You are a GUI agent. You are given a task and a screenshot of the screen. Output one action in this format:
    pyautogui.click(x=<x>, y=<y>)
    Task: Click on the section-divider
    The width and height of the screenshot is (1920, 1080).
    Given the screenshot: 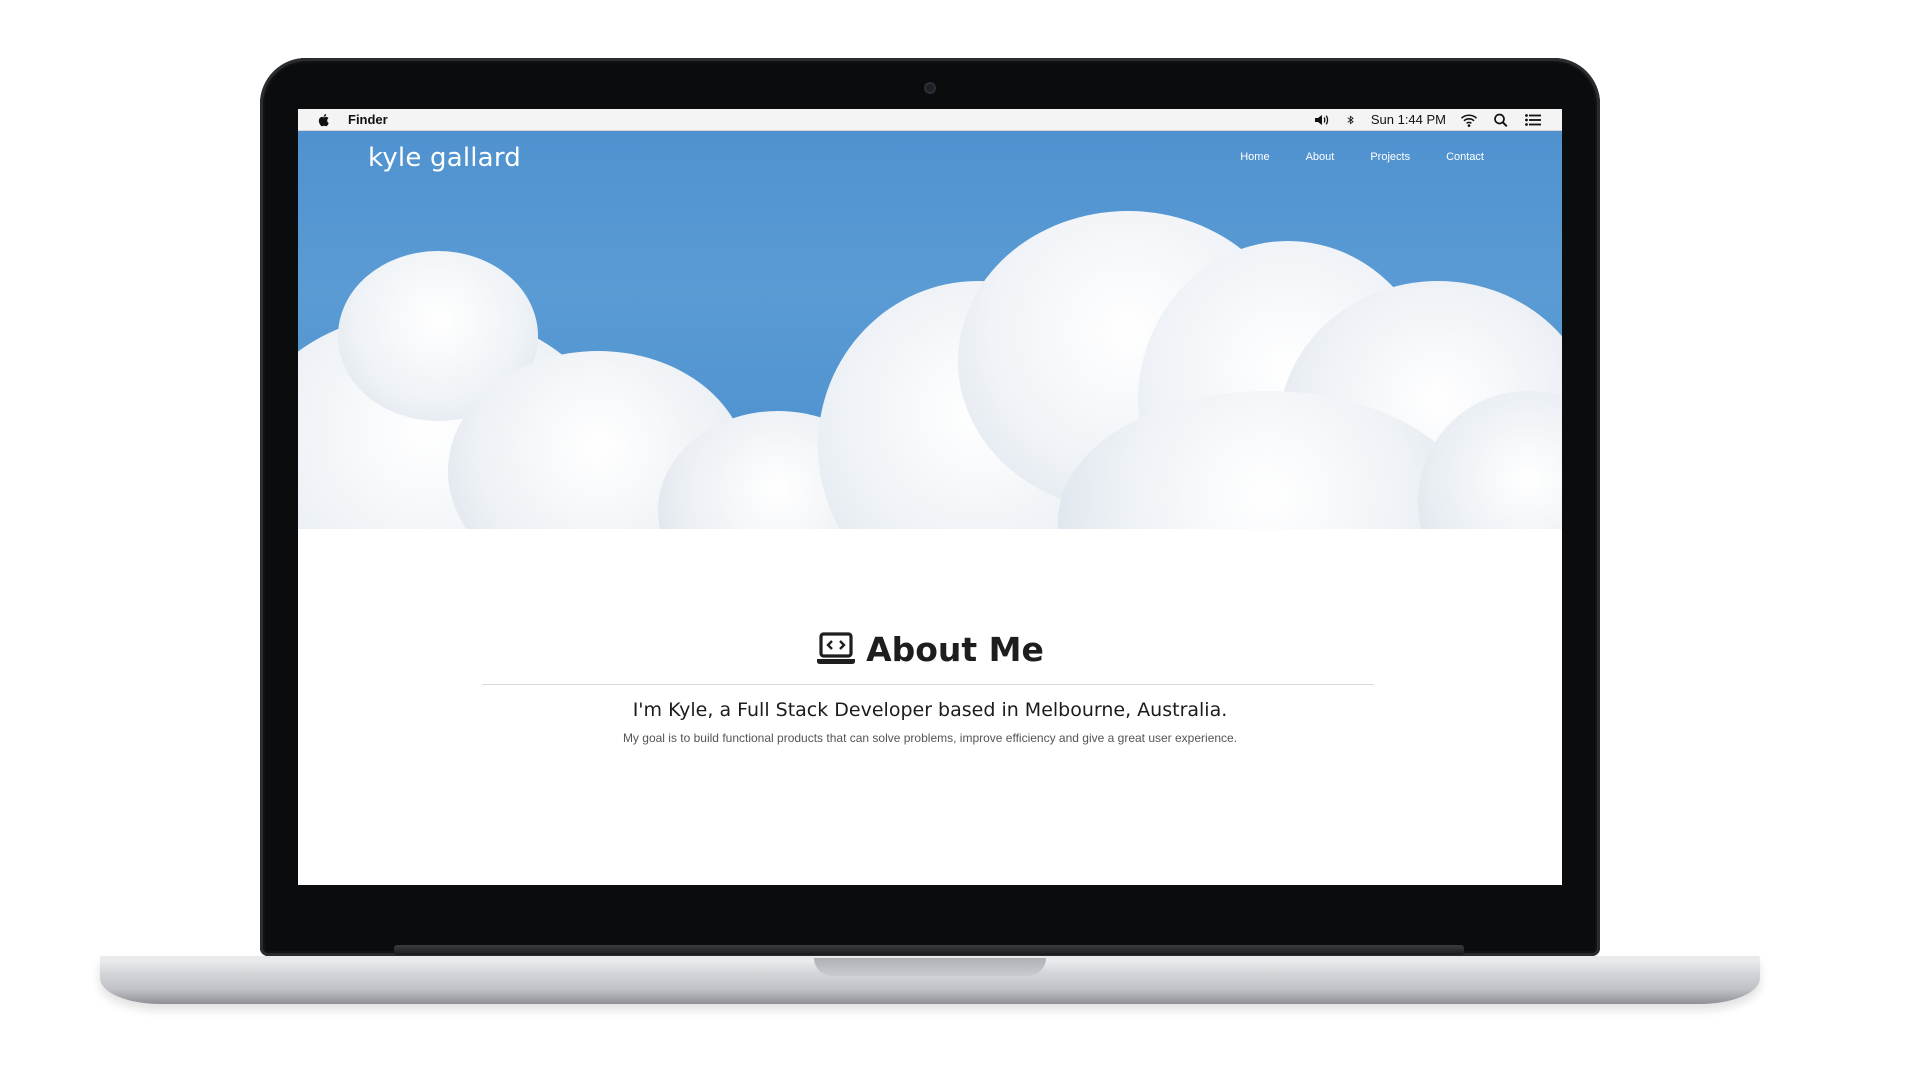 What is the action you would take?
    pyautogui.click(x=928, y=684)
    